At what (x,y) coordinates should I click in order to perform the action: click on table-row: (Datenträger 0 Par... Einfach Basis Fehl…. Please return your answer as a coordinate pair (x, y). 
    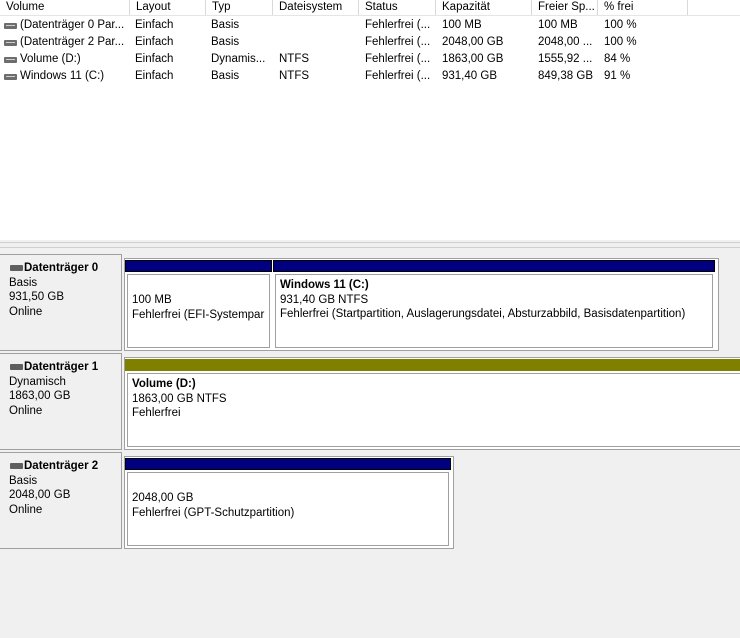
    Looking at the image, I should click on (370, 25).